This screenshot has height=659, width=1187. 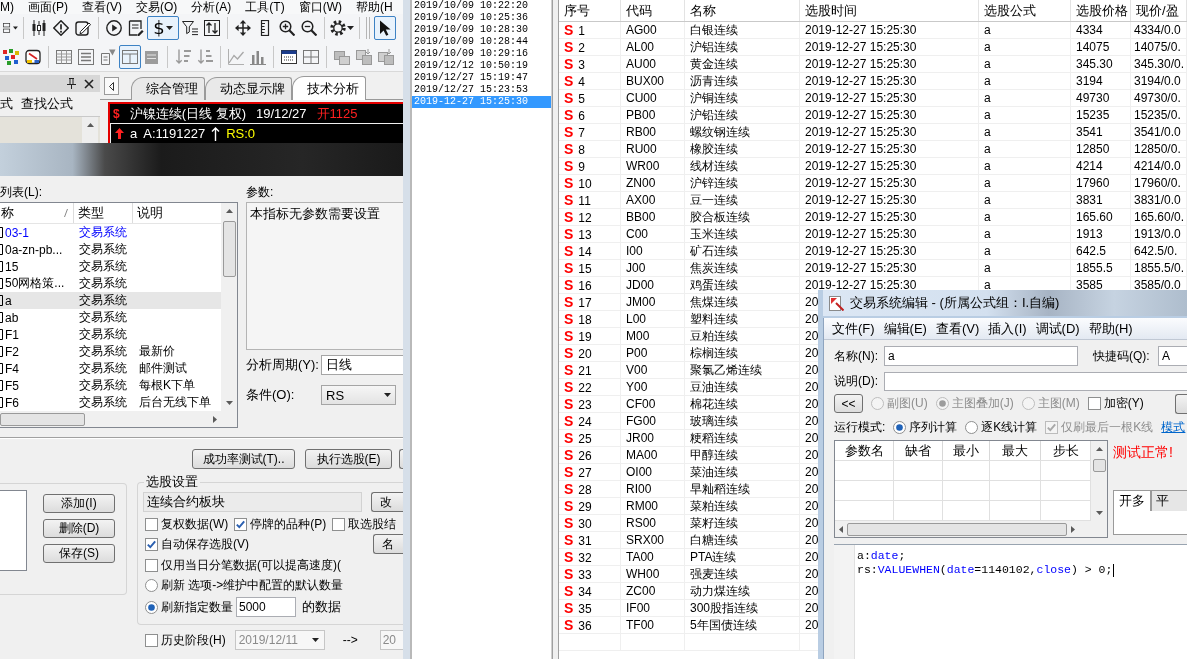 What do you see at coordinates (374, 7) in the screenshot?
I see `menu-item: 帮助(H` at bounding box center [374, 7].